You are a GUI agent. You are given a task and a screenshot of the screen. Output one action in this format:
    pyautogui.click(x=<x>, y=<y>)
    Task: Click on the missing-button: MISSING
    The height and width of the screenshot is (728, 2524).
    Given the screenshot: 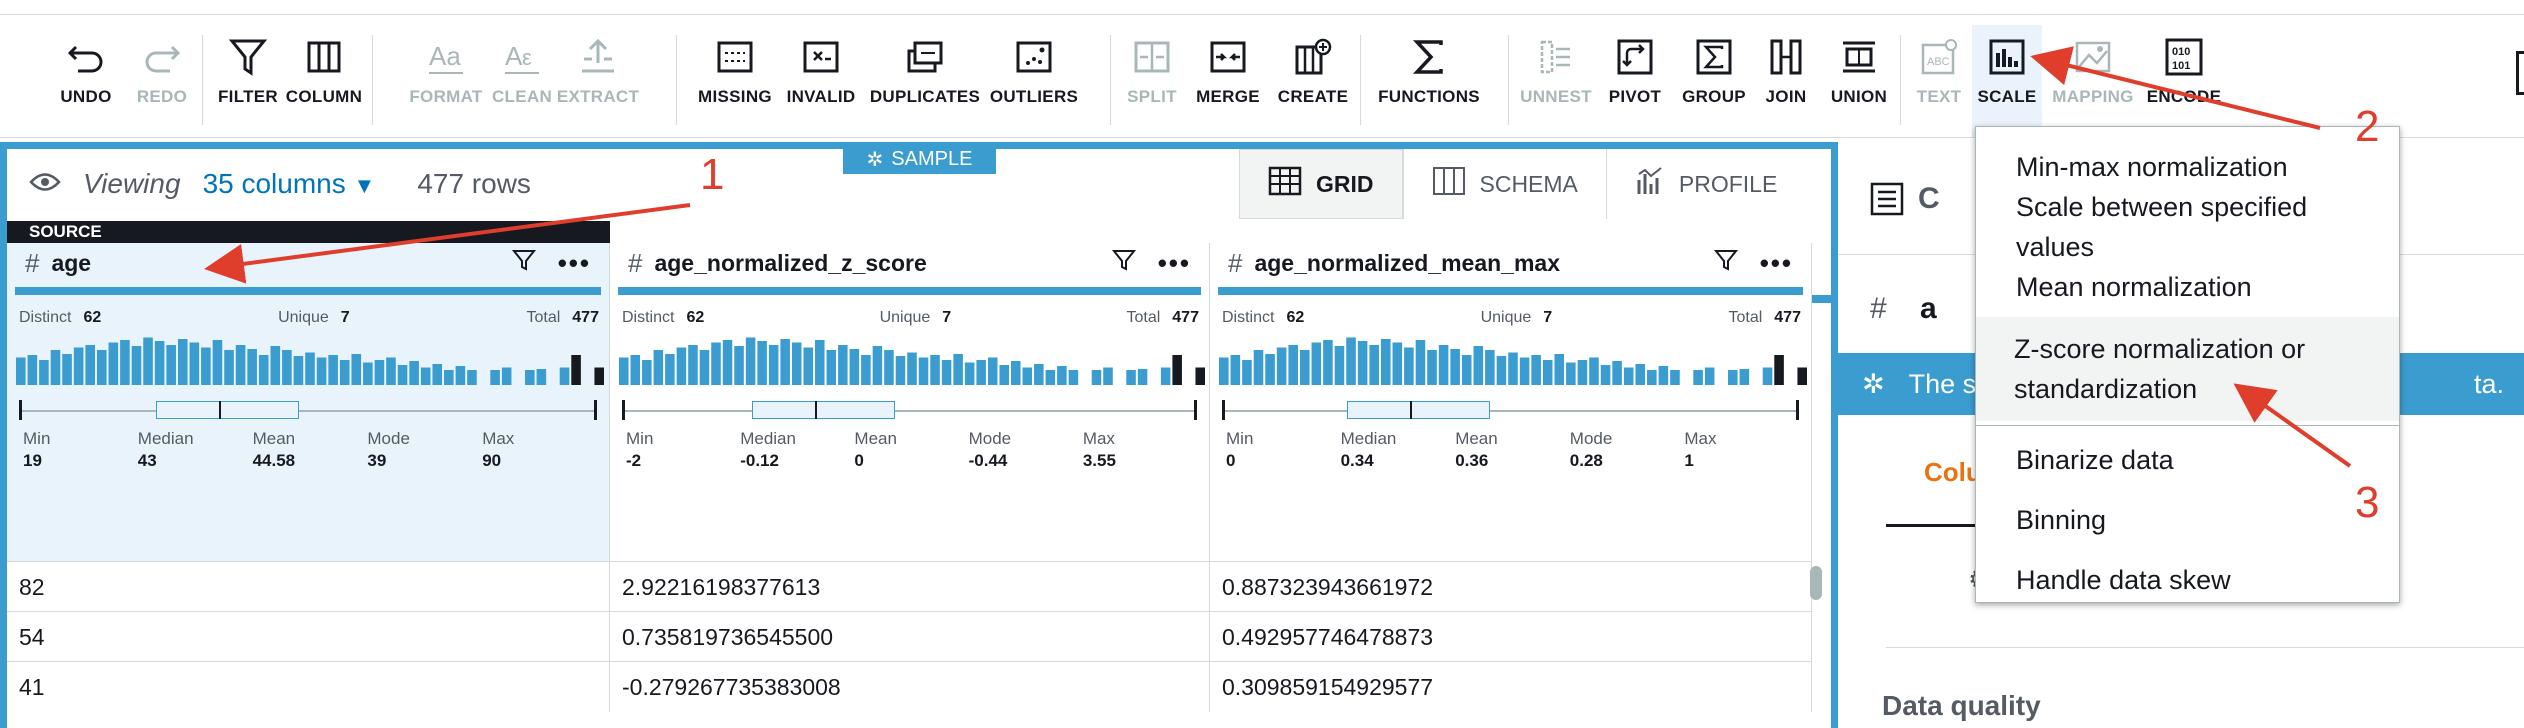 What is the action you would take?
    pyautogui.click(x=735, y=70)
    